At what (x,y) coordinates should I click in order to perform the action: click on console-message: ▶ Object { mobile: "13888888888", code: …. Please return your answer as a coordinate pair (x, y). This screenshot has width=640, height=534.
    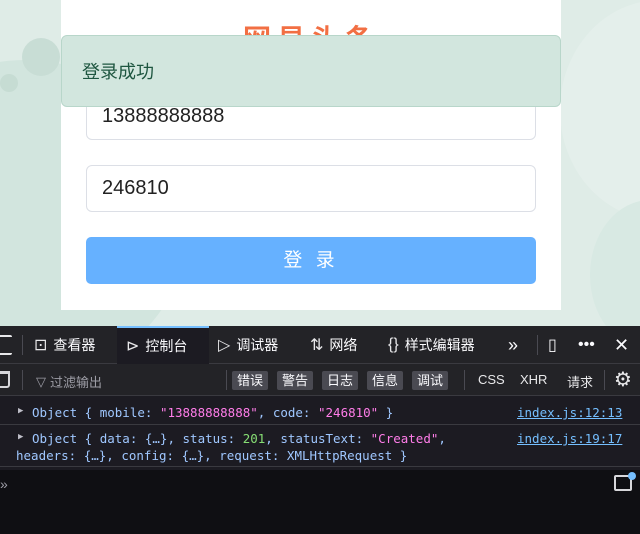
    Looking at the image, I should click on (320, 412).